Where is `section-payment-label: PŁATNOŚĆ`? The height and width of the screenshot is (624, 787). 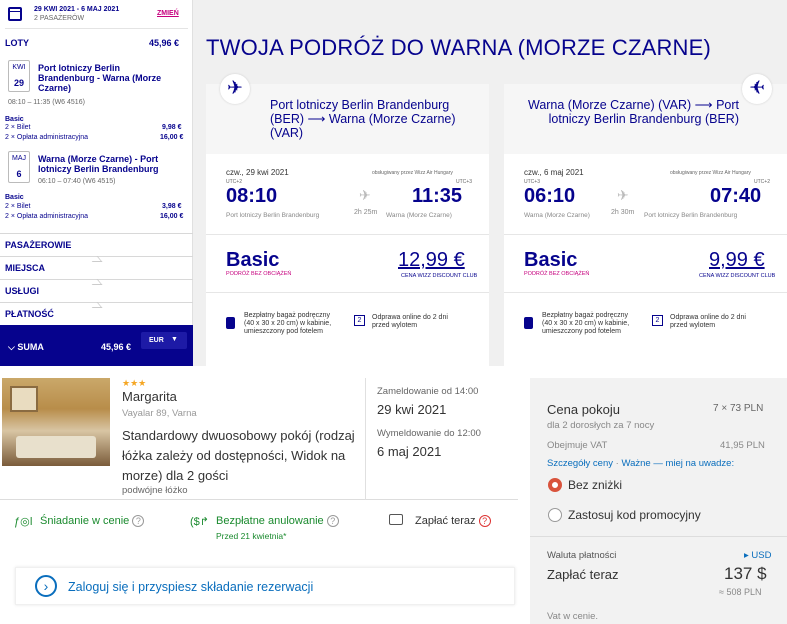
section-payment-label: PŁATNOŚĆ is located at coordinates (29, 314).